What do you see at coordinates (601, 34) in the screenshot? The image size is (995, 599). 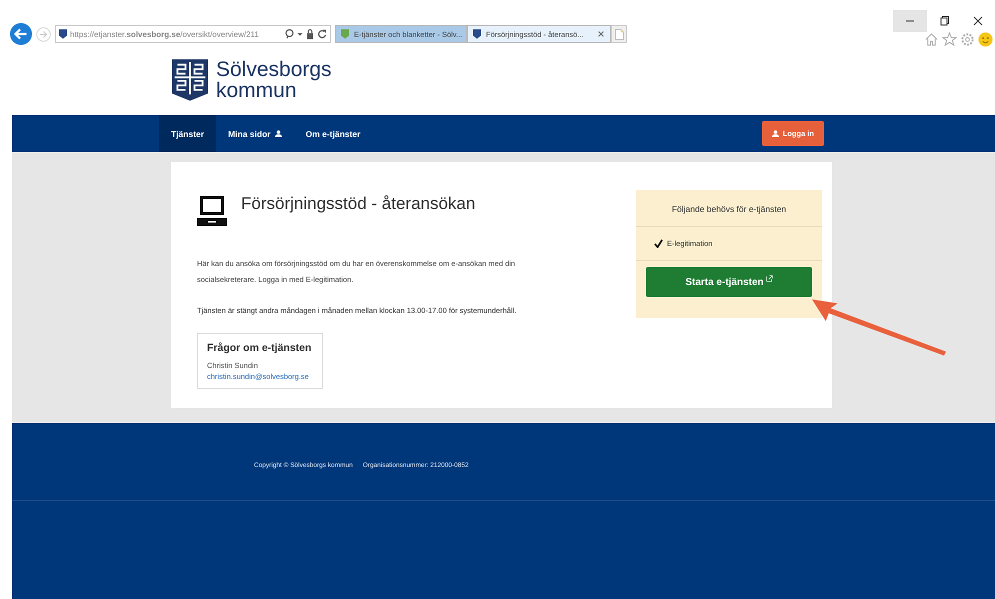 I see `close-icon` at bounding box center [601, 34].